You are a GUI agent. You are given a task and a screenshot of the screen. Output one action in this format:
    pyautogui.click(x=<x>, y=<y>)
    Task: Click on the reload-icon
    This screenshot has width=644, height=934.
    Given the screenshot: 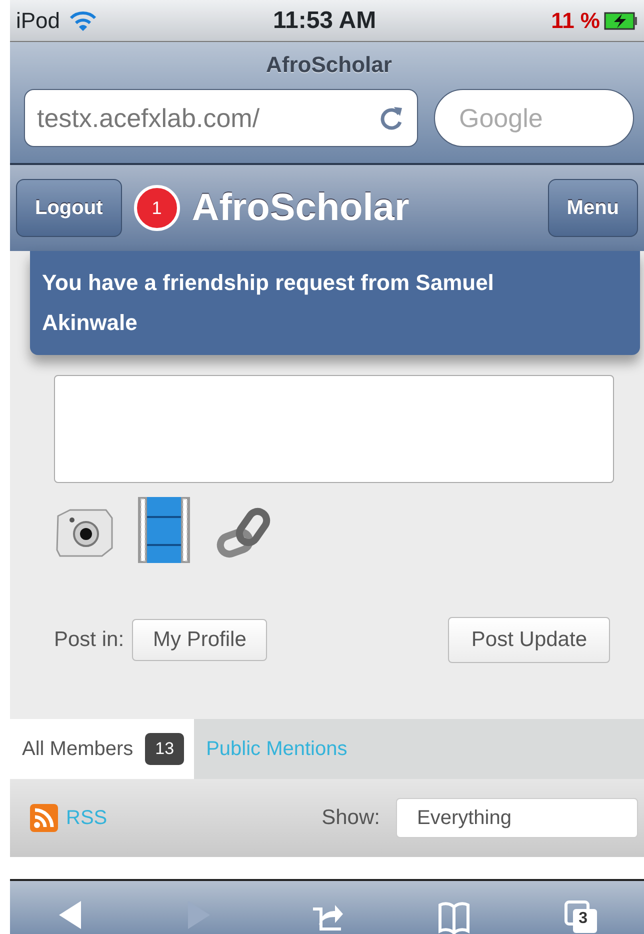 What is the action you would take?
    pyautogui.click(x=392, y=118)
    